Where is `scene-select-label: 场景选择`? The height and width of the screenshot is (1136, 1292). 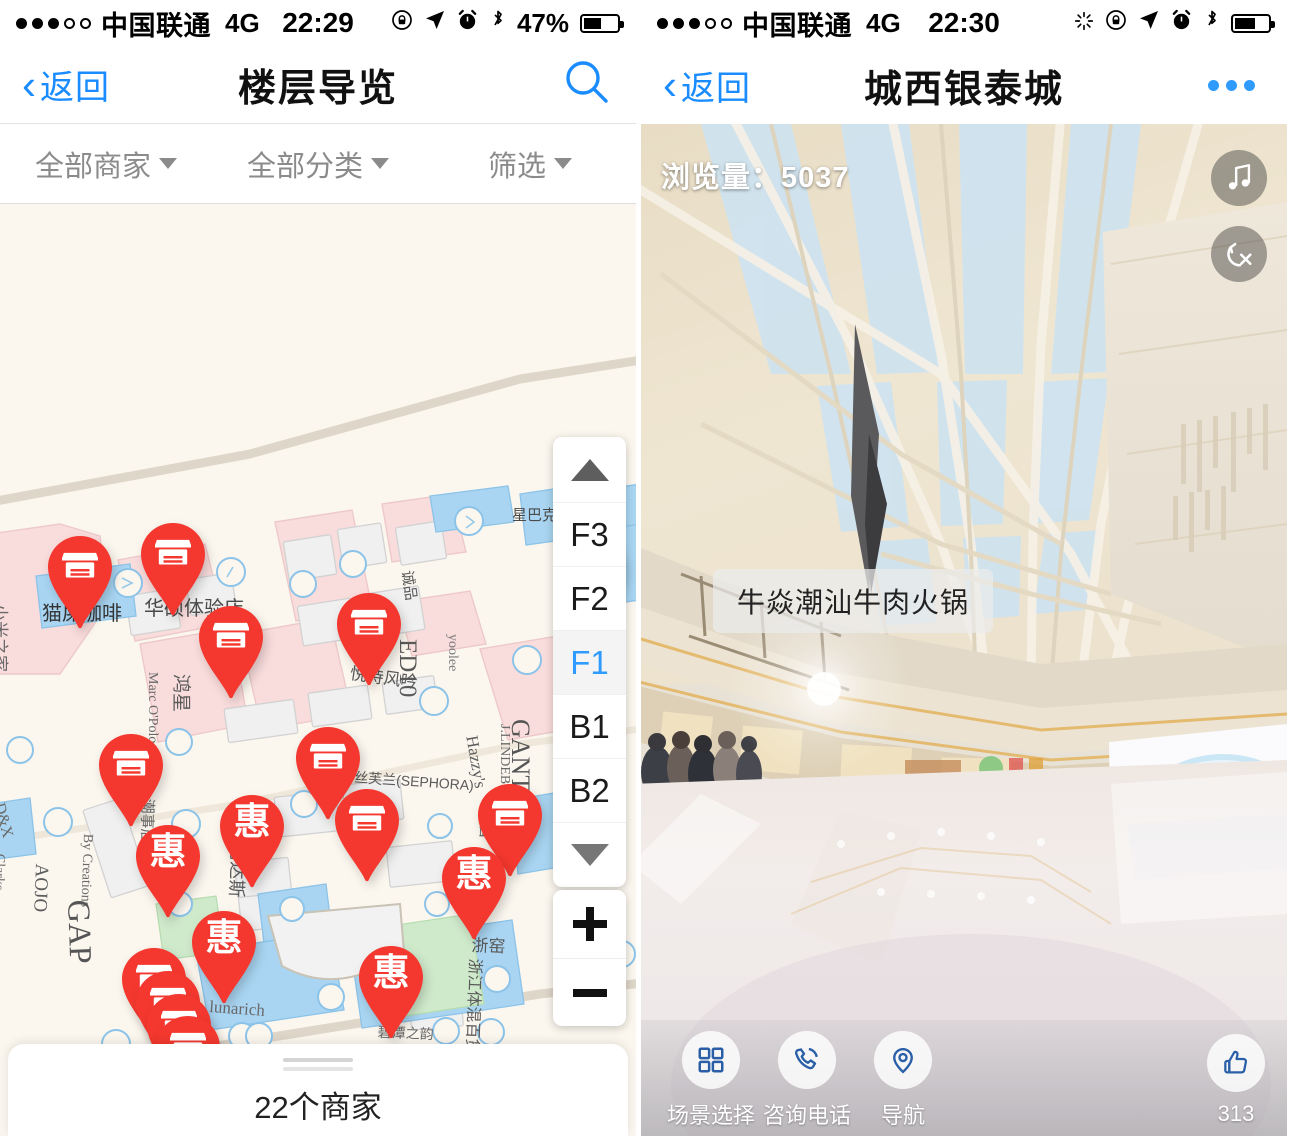 scene-select-label: 场景选择 is located at coordinates (710, 1115).